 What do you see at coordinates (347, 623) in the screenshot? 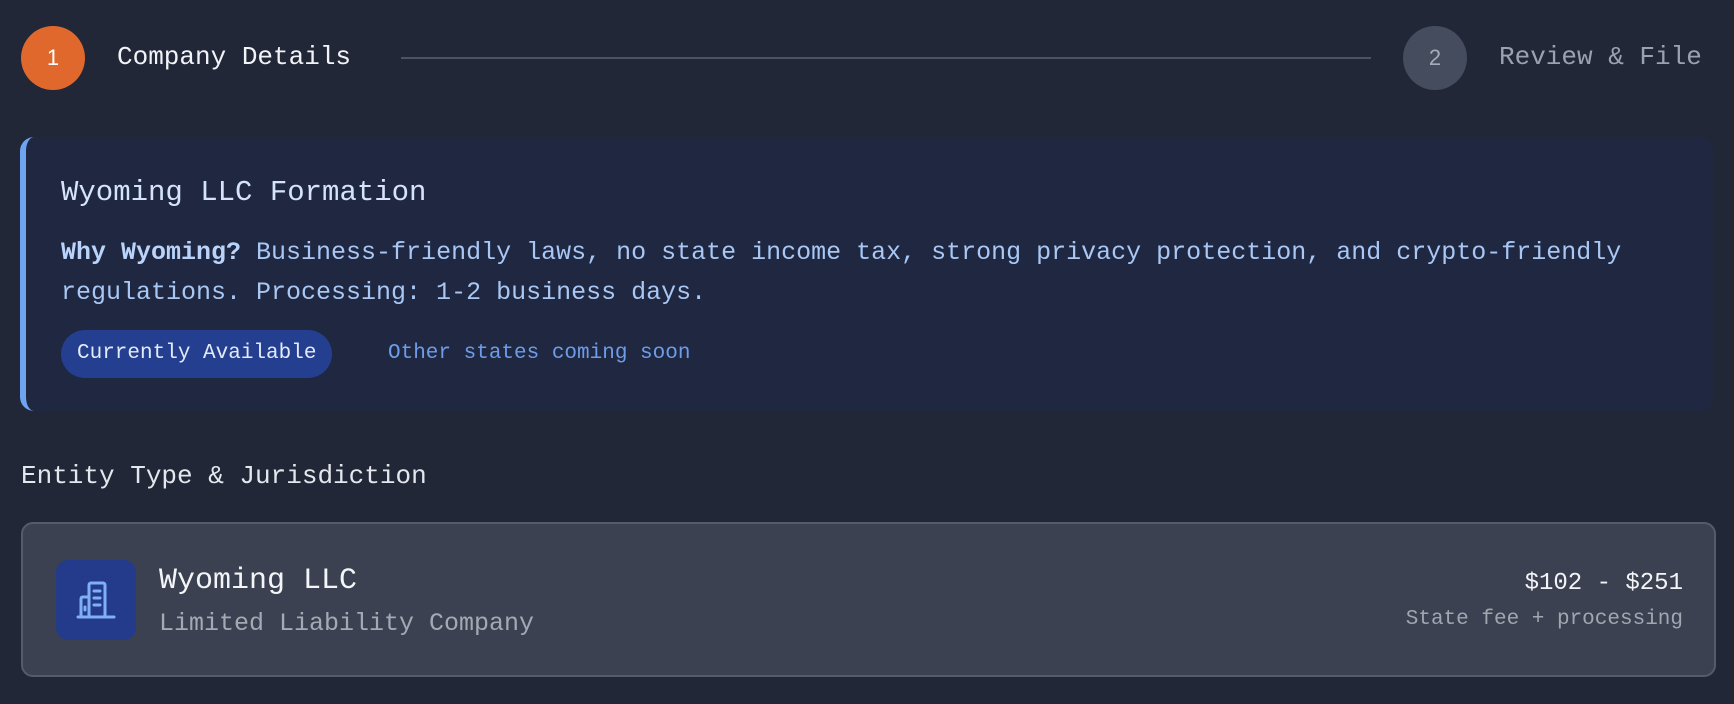
I see `entity-subtitle: Limited Liability Company` at bounding box center [347, 623].